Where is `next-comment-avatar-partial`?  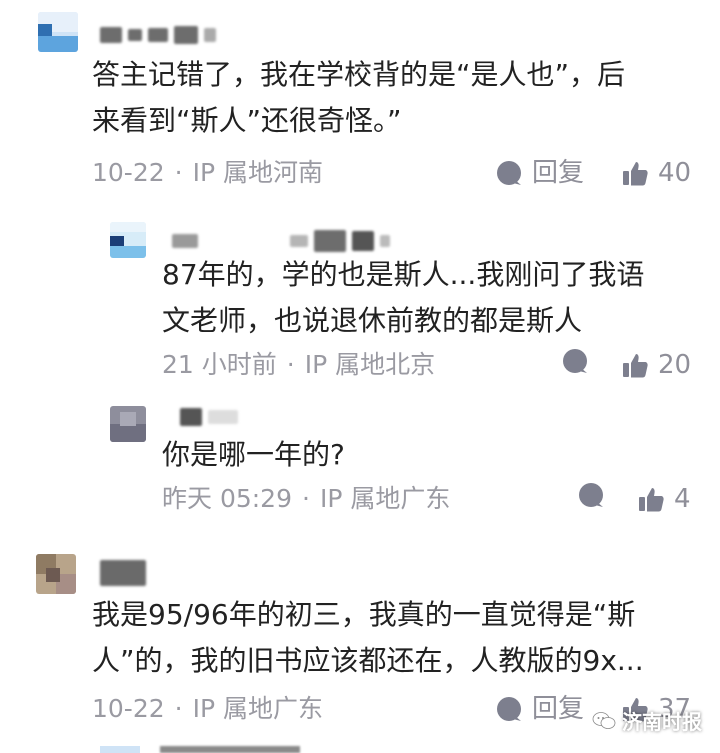 next-comment-avatar-partial is located at coordinates (120, 749).